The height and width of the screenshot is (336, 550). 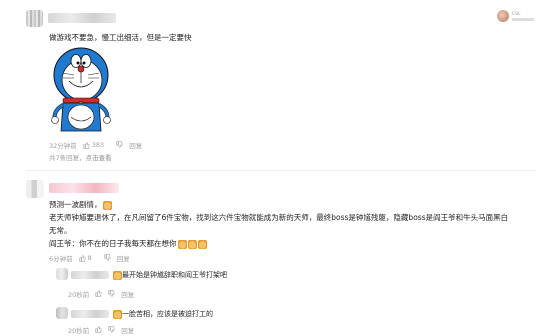 What do you see at coordinates (61, 259) in the screenshot?
I see `comment-time: 6分钟前` at bounding box center [61, 259].